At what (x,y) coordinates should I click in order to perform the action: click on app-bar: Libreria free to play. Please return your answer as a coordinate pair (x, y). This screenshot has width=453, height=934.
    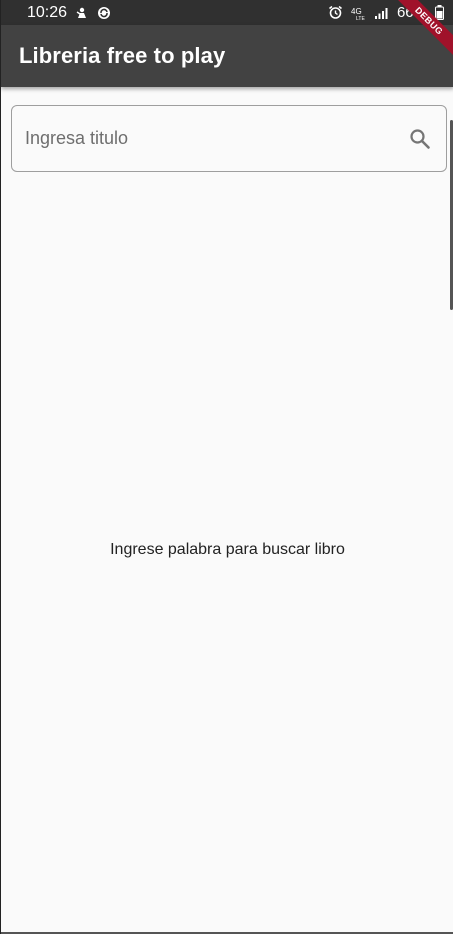
    Looking at the image, I should click on (227, 56).